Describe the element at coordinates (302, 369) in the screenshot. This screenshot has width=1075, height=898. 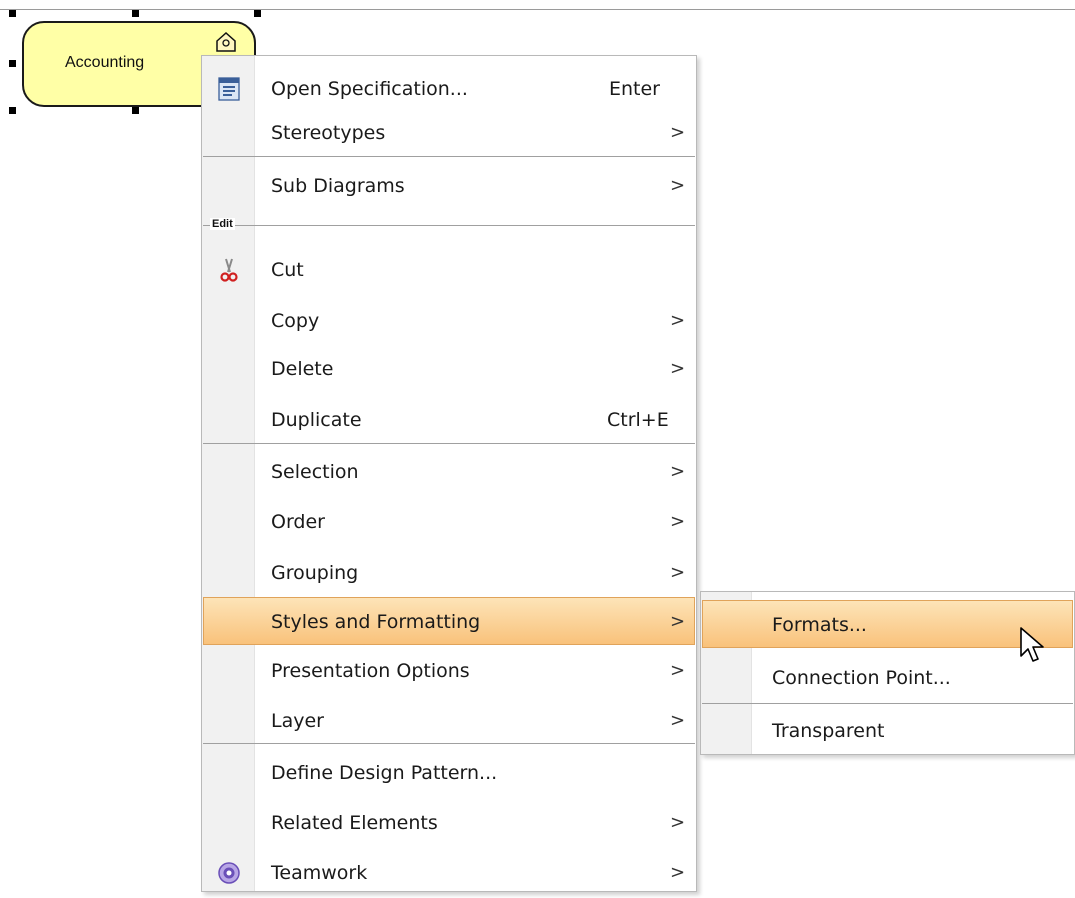
I see `menu-item-label: Delete` at that location.